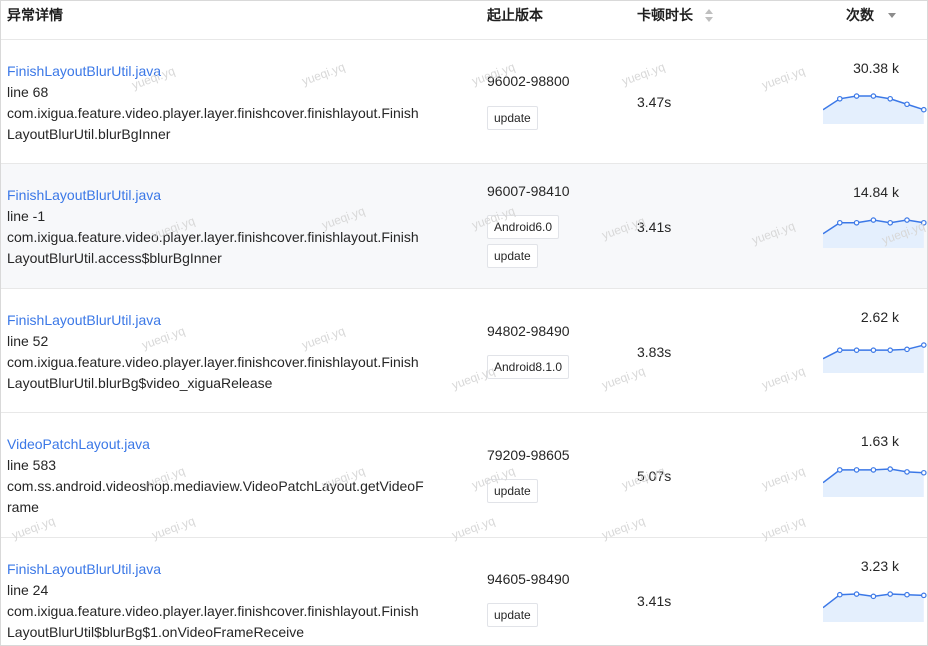  I want to click on stall-duration: 5.07s, so click(654, 476).